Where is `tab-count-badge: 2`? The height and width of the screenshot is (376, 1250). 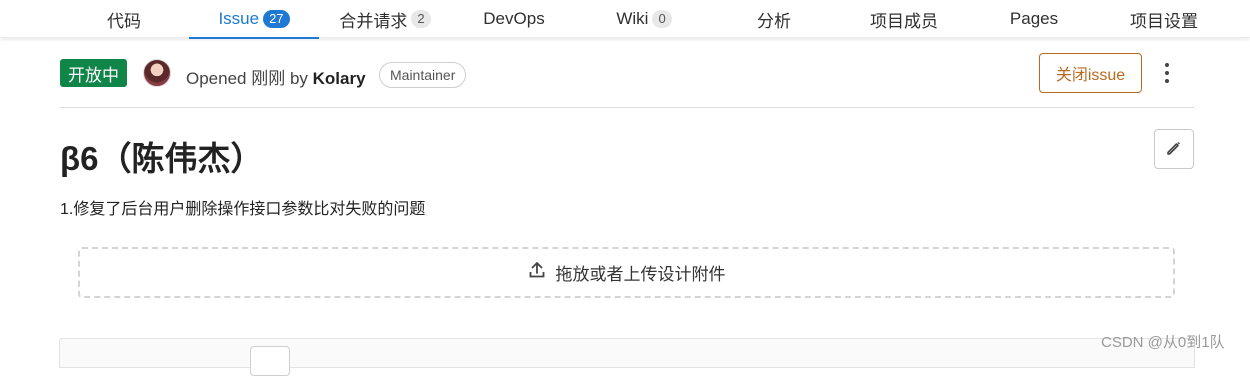 tab-count-badge: 2 is located at coordinates (421, 19).